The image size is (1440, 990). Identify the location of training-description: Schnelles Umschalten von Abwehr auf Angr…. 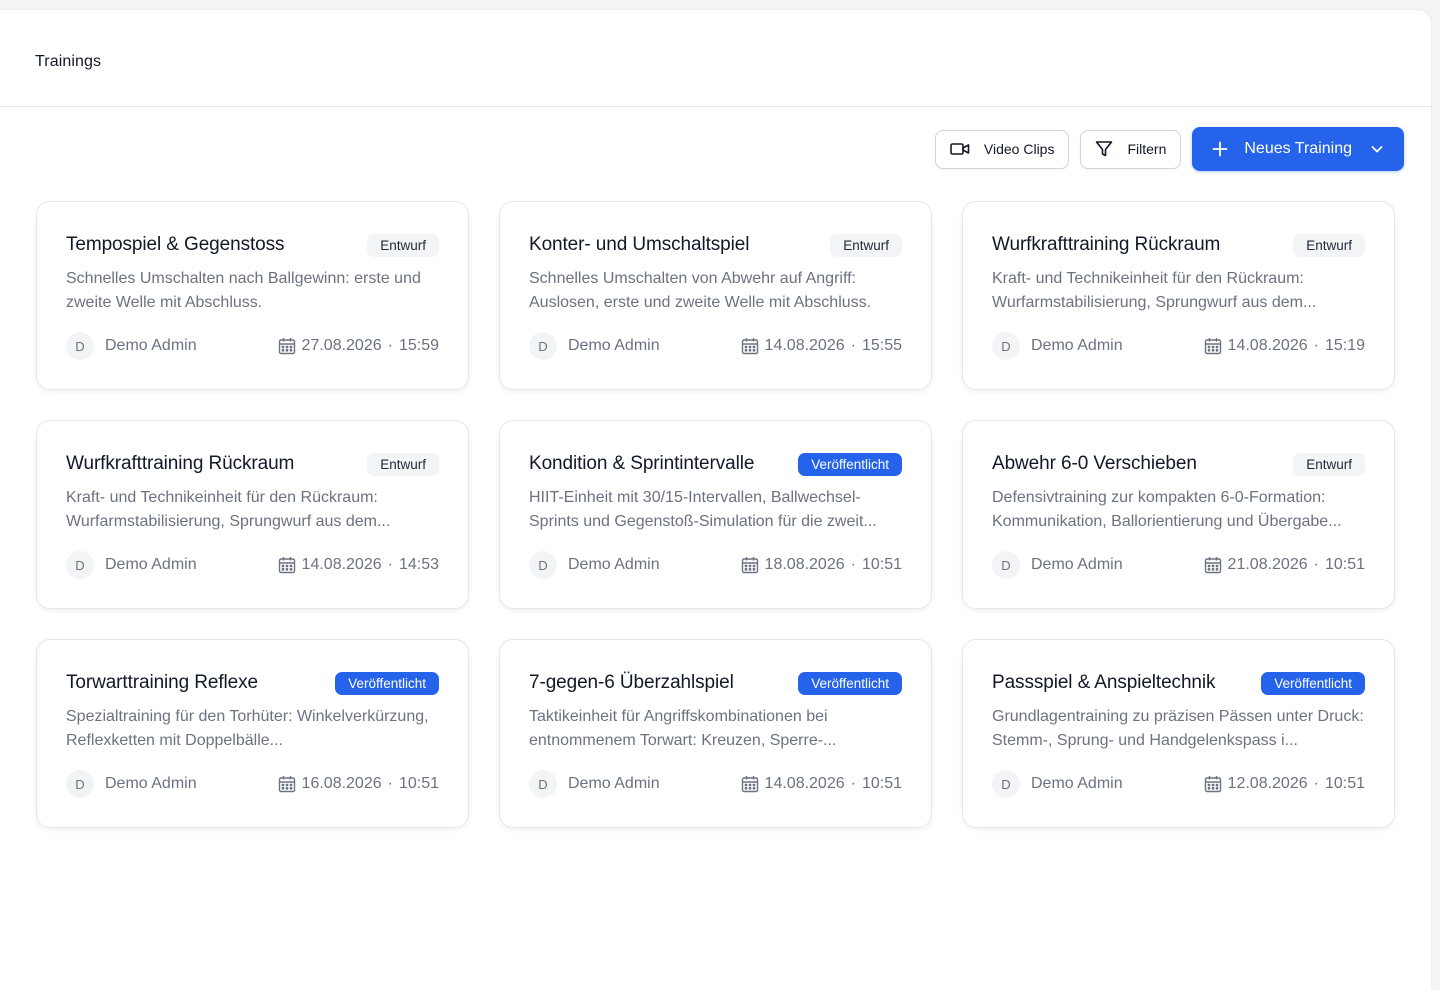
(700, 290).